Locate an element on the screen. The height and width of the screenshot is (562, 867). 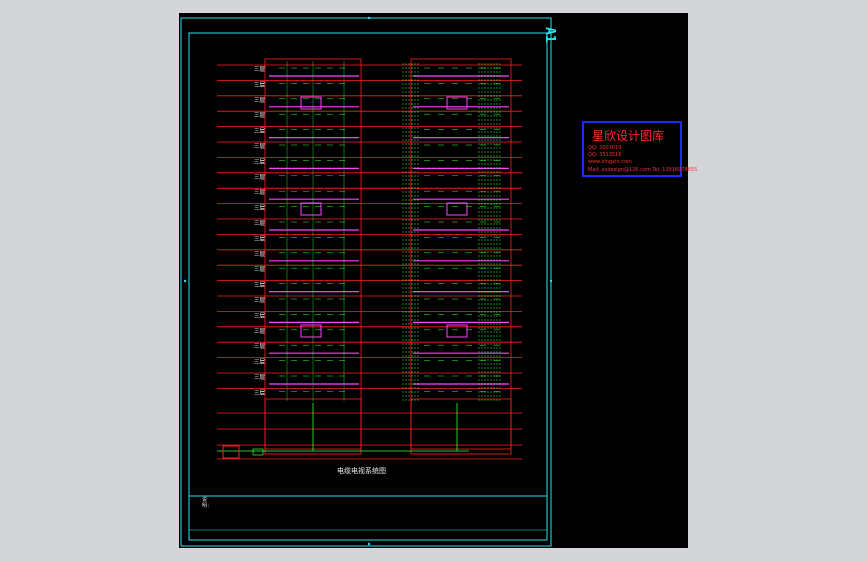
watermark-line: QQ: 2002010 is located at coordinates (605, 148).